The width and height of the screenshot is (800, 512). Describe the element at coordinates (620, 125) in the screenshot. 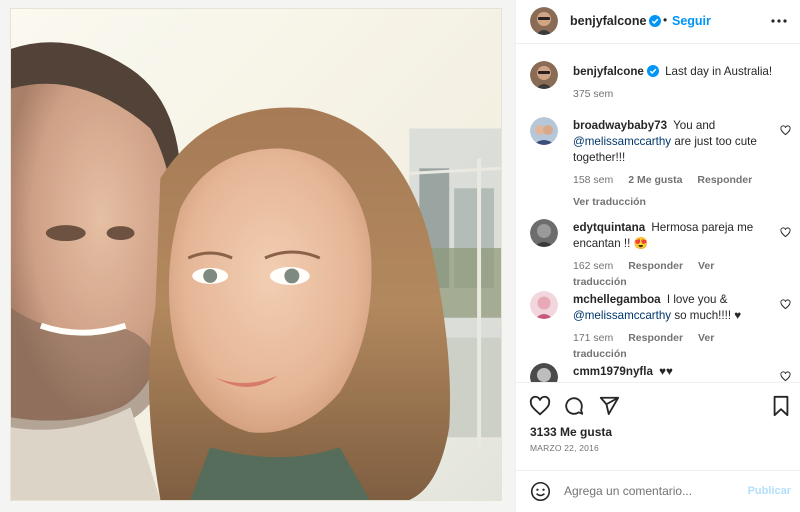

I see `commenter-username: broadwaybaby73` at that location.